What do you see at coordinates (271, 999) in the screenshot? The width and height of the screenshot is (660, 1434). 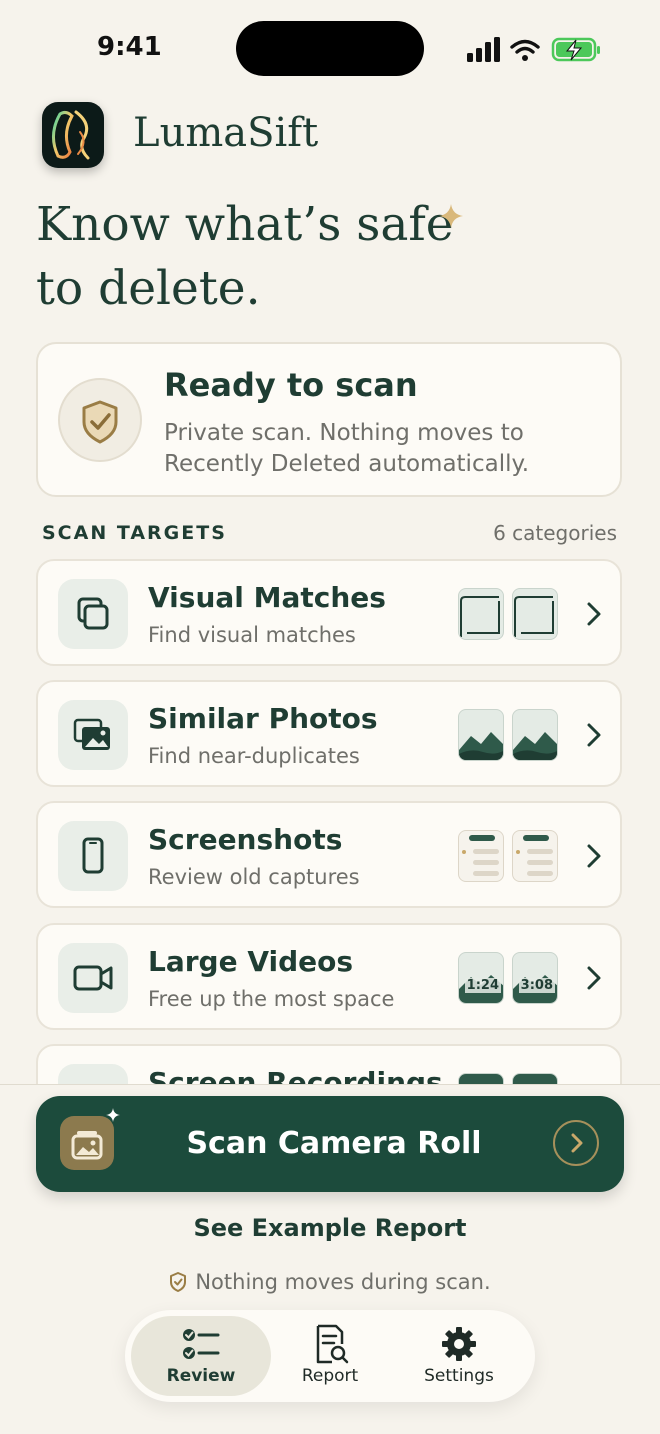 I see `card-subtitle: Free up the most space` at bounding box center [271, 999].